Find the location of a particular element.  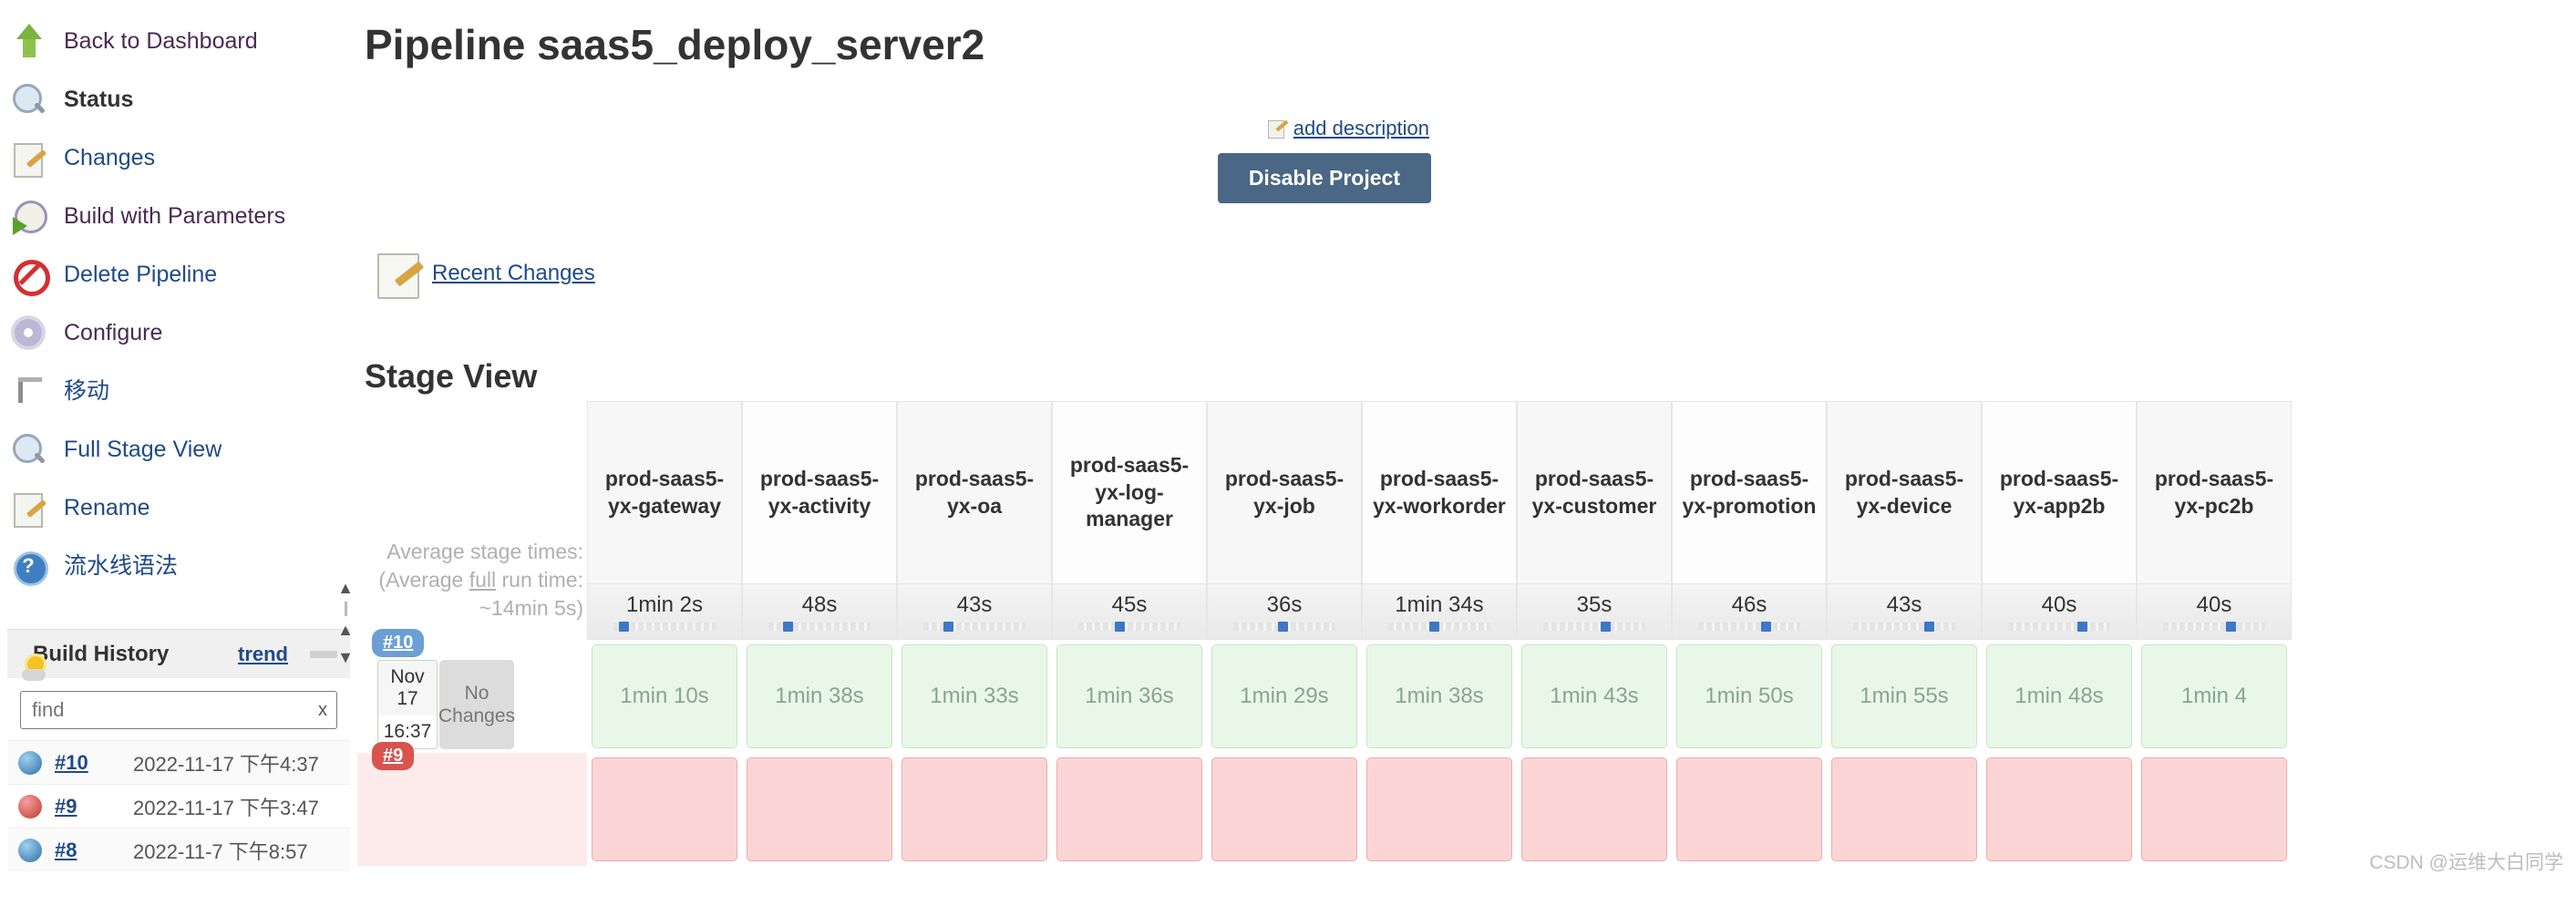

build-date-box: Nov 17 16:37 is located at coordinates (407, 704).